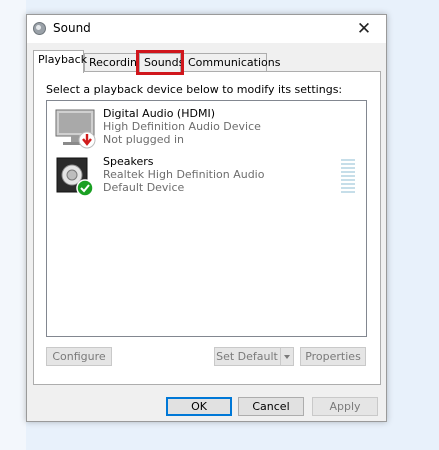 The height and width of the screenshot is (450, 439). I want to click on device-name: Digital Audio (HDMI), so click(159, 113).